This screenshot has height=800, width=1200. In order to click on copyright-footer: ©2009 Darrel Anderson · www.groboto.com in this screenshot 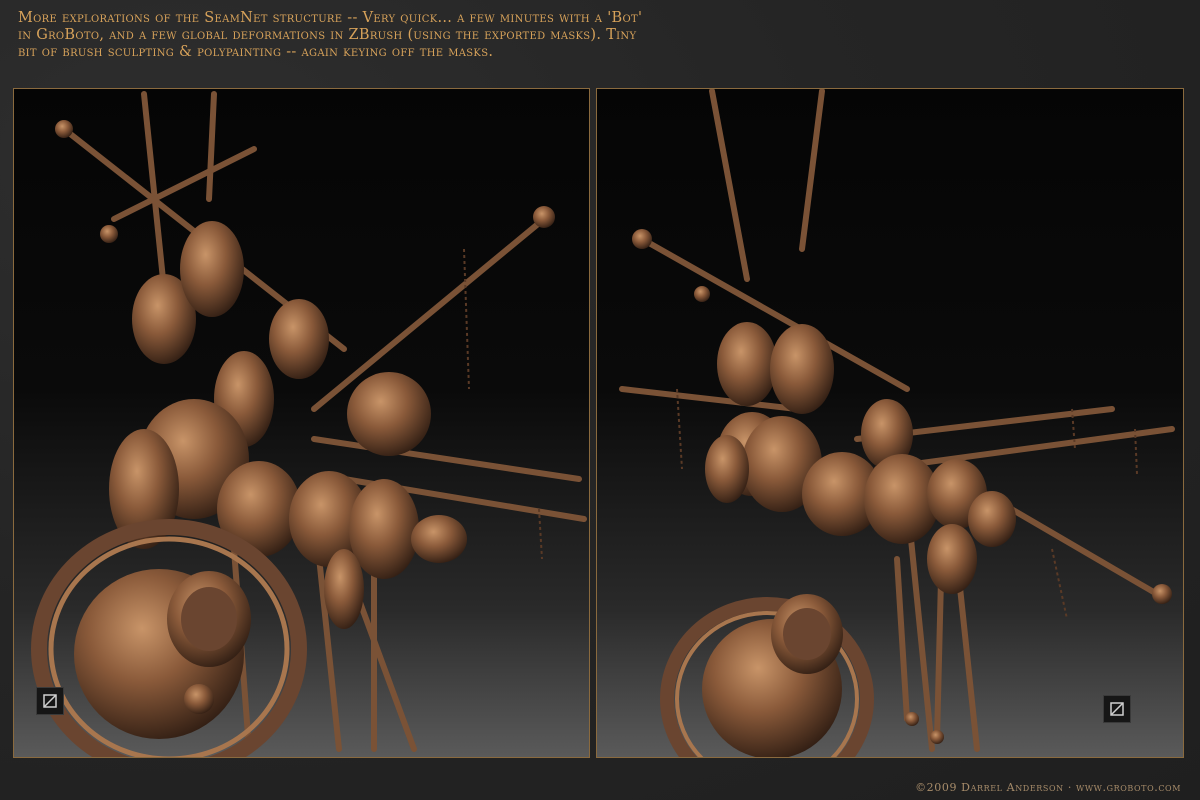, I will do `click(1048, 787)`.